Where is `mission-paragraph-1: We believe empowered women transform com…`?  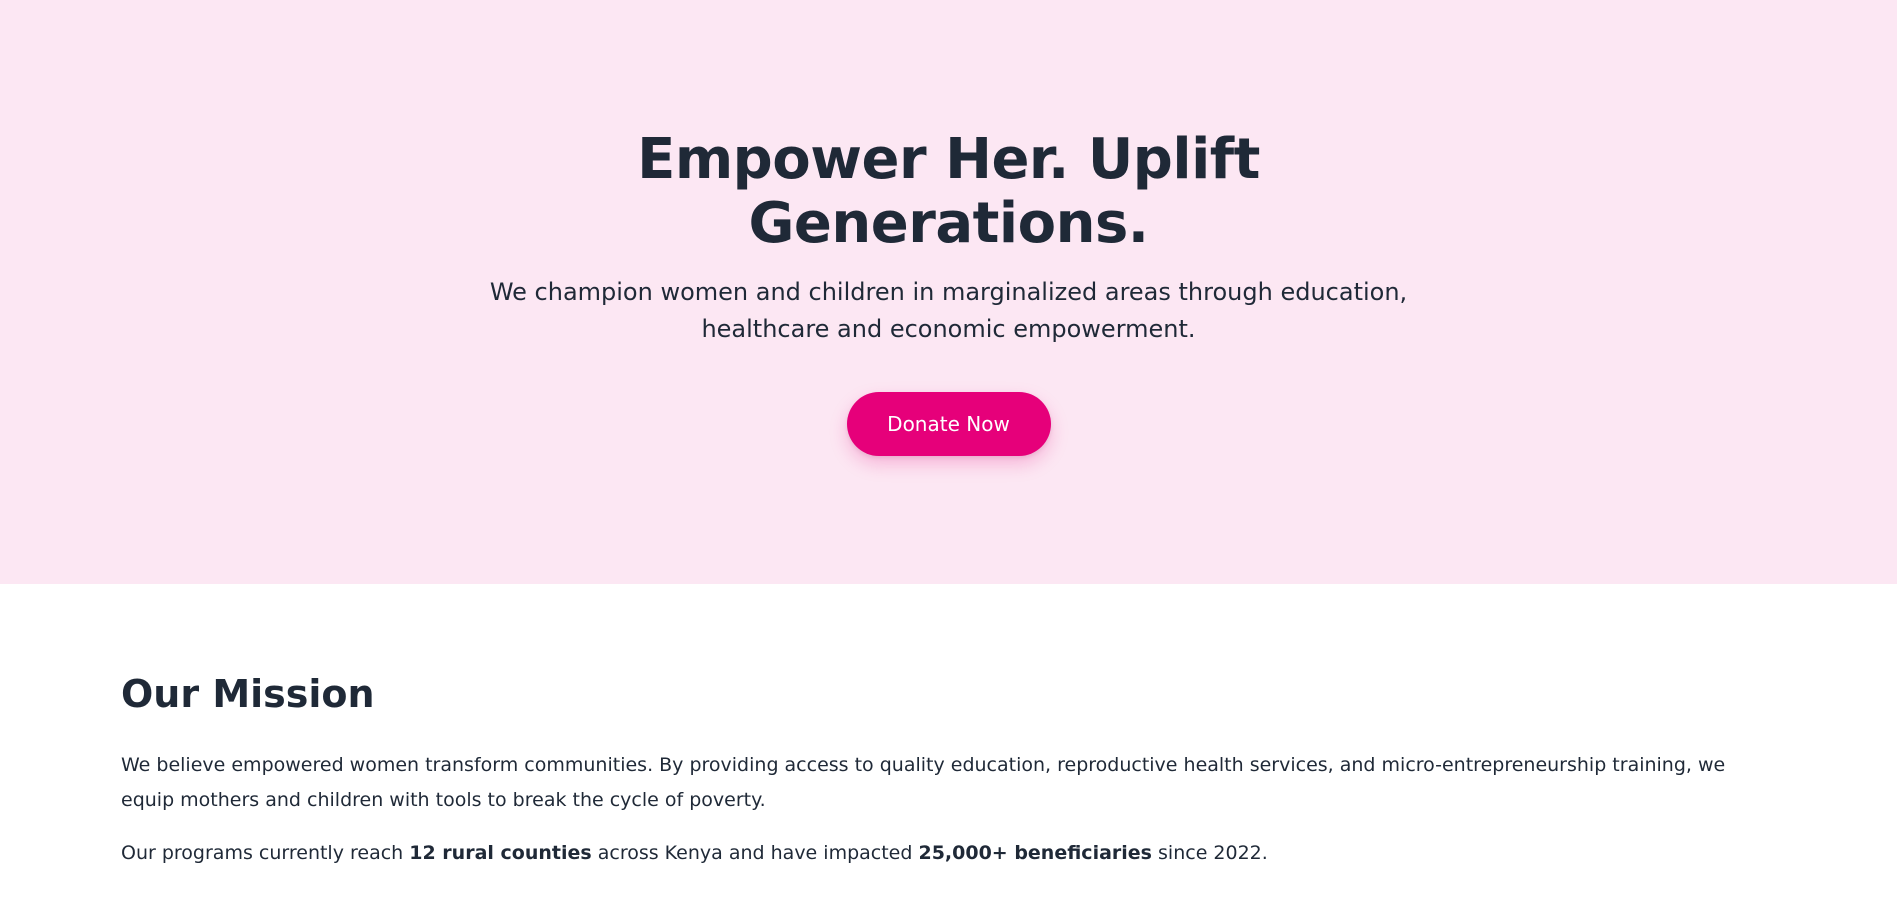
mission-paragraph-1: We believe empowered women transform com… is located at coordinates (923, 782).